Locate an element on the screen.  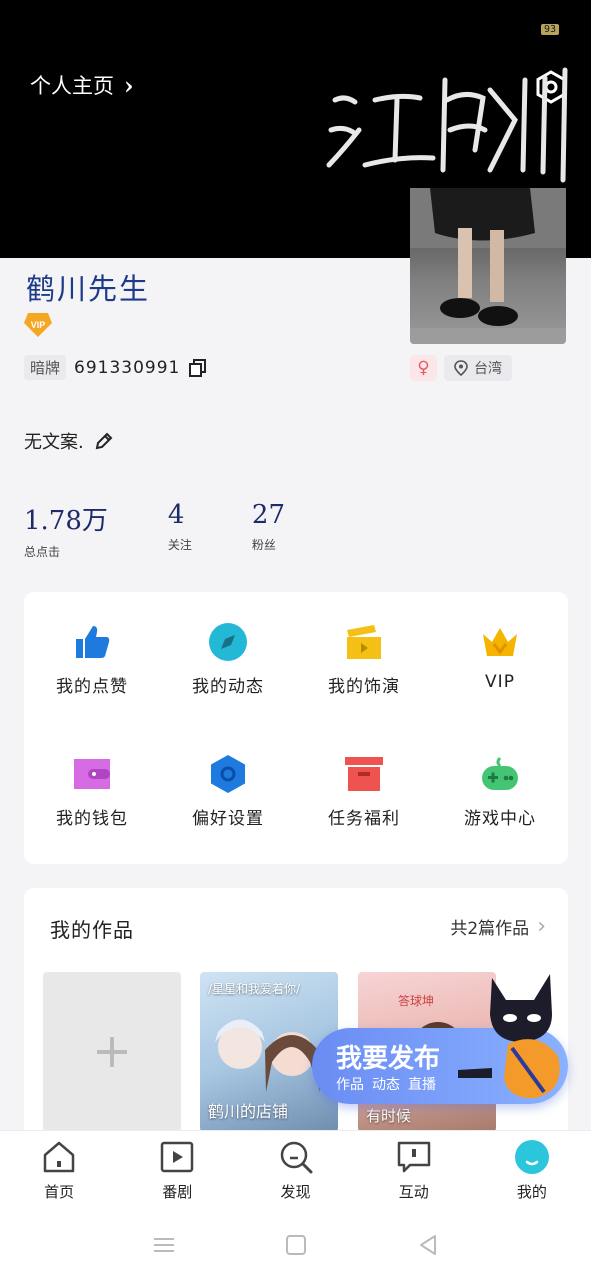
tab-series: 番剧 is located at coordinates (177, 1170).